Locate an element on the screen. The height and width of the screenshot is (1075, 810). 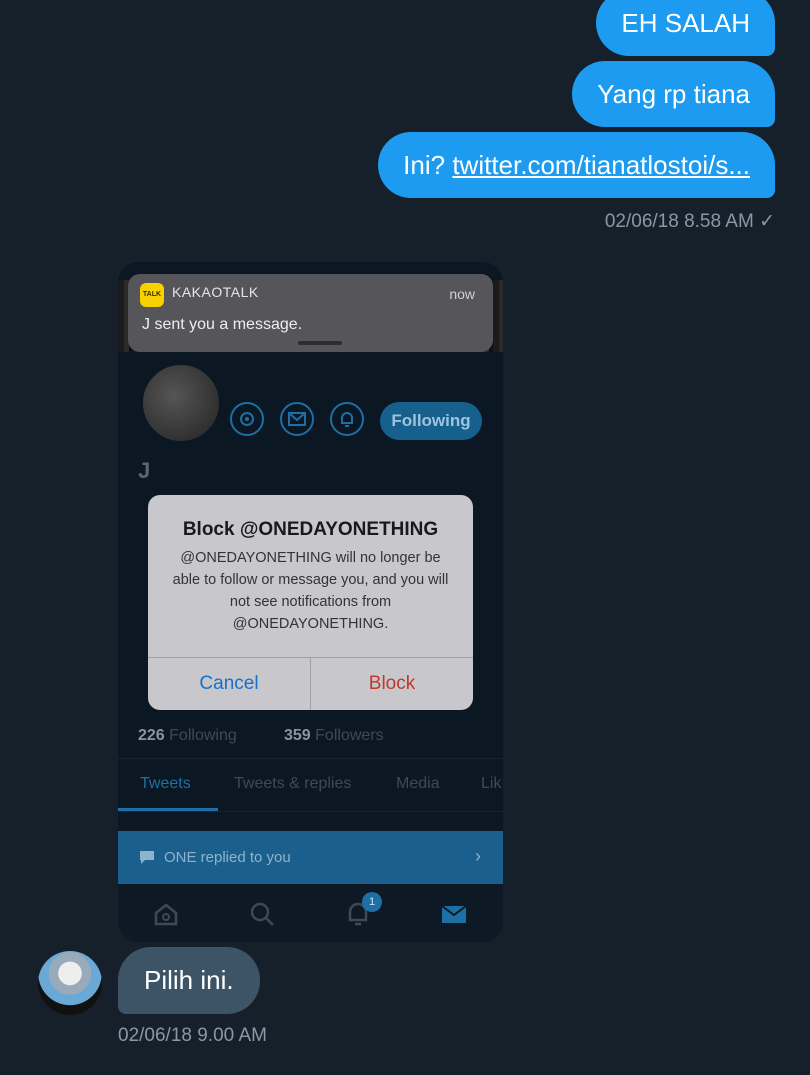
notification-badge: 1 is located at coordinates (372, 902).